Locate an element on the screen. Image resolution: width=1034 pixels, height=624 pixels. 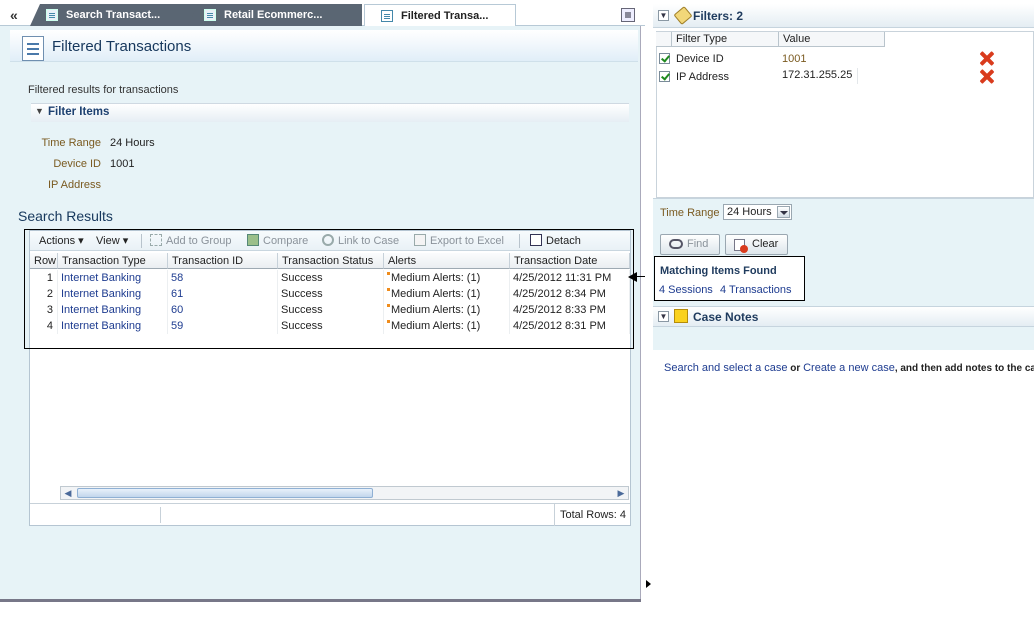
find-button: Find is located at coordinates (690, 244).